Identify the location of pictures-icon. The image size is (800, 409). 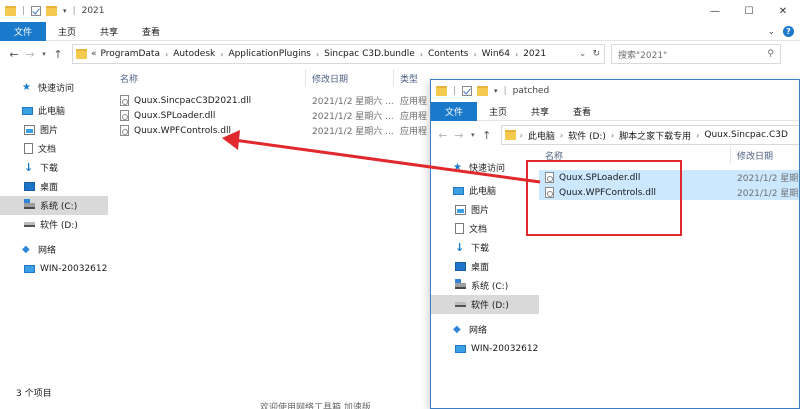
(460, 209).